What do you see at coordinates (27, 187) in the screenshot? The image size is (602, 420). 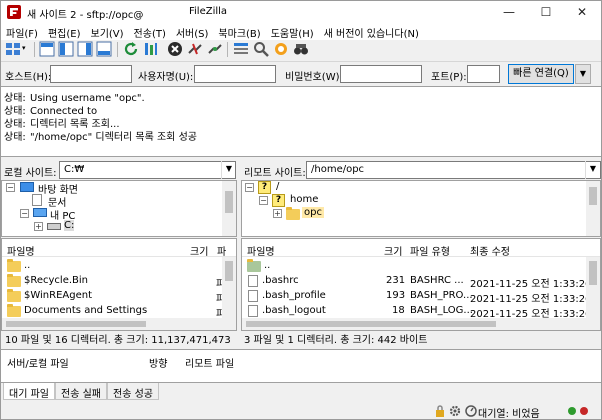 I see `desktop-icon` at bounding box center [27, 187].